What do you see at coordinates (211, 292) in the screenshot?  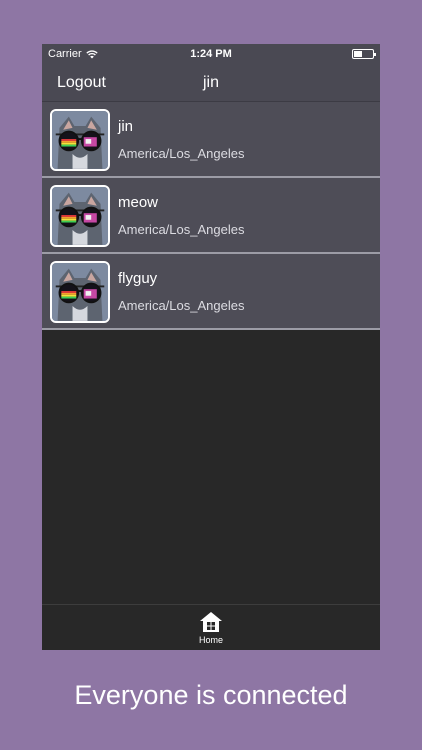 I see `user-row: flyguy America/Los_Angeles` at bounding box center [211, 292].